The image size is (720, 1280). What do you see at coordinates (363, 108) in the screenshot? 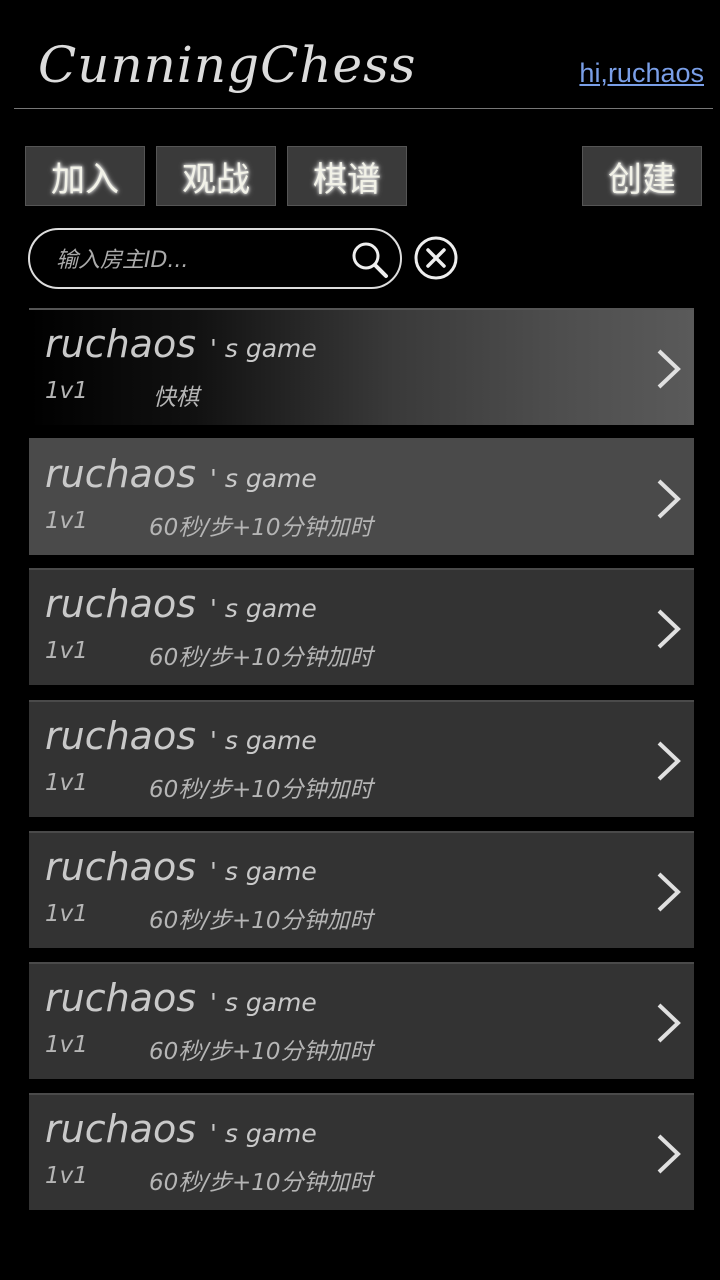
I see `header-divider` at bounding box center [363, 108].